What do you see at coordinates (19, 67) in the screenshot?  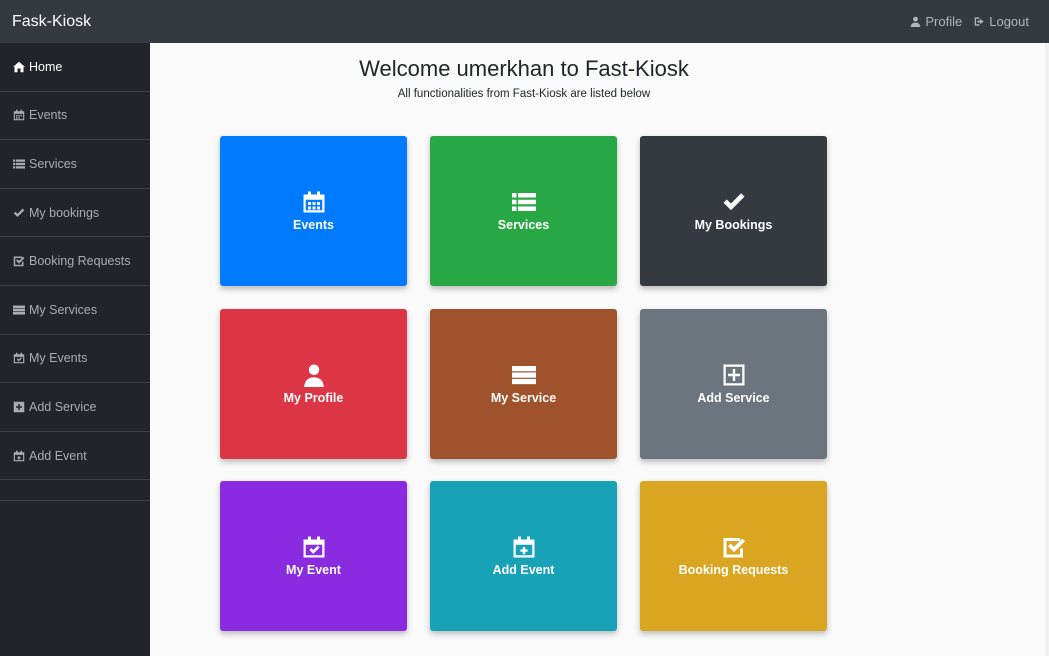 I see `home-icon` at bounding box center [19, 67].